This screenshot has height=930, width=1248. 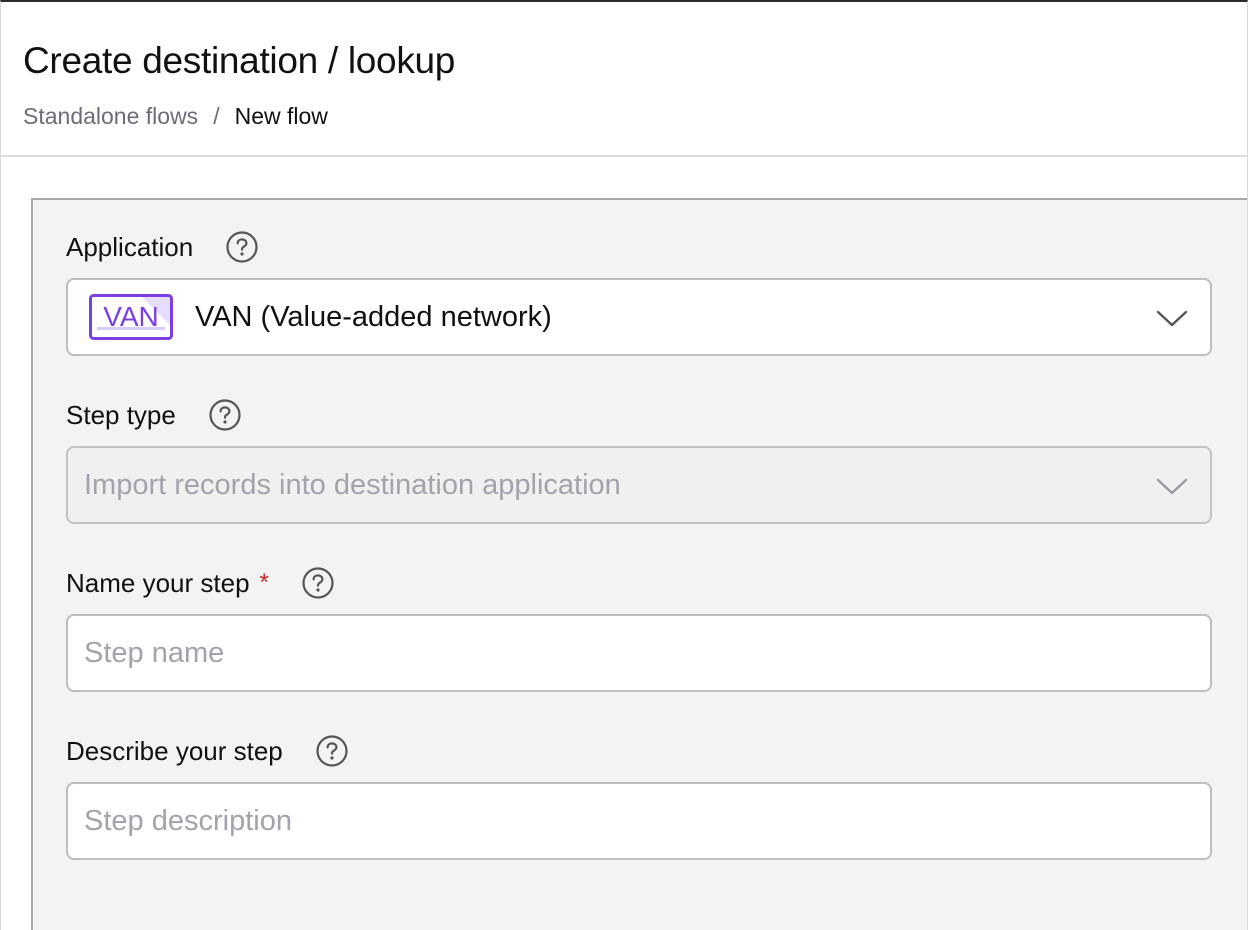 I want to click on step-description-label-row: Describe your step, so click(x=207, y=751).